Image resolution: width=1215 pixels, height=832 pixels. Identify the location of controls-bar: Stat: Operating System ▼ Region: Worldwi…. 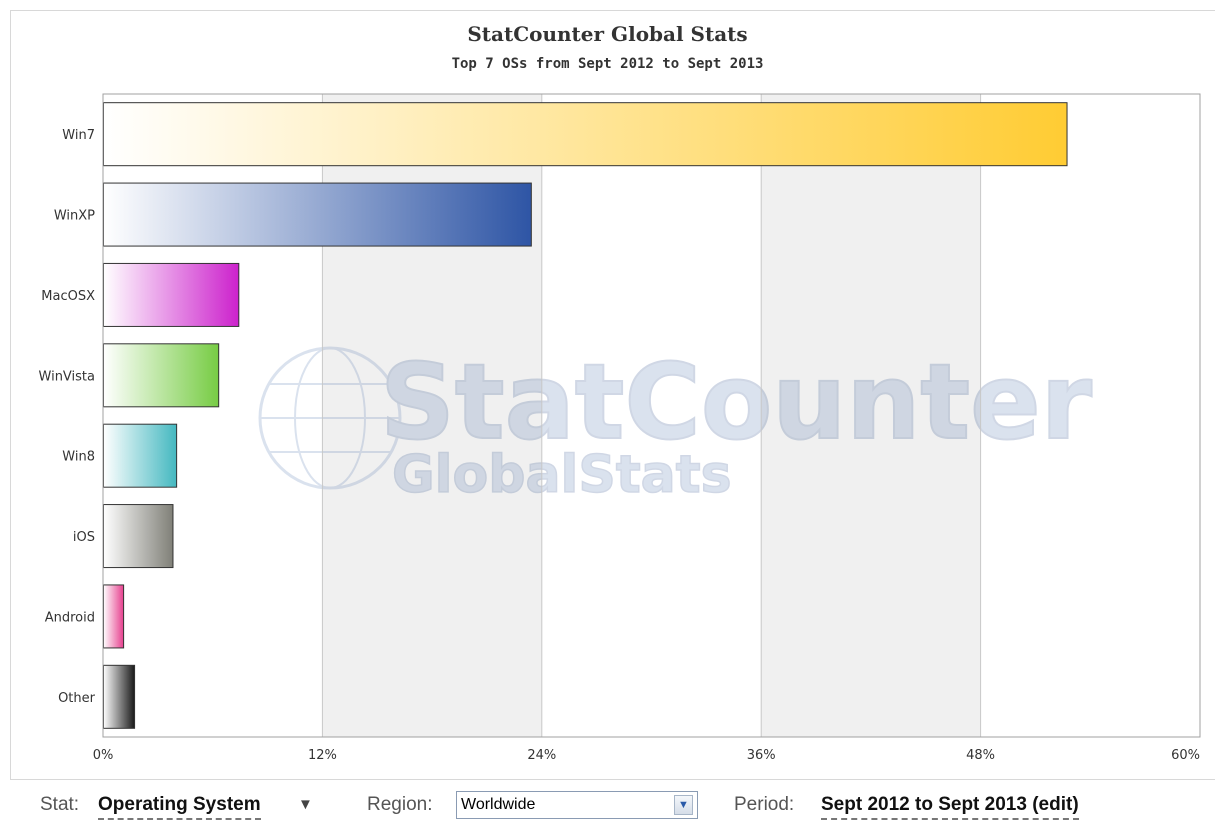
(607, 808).